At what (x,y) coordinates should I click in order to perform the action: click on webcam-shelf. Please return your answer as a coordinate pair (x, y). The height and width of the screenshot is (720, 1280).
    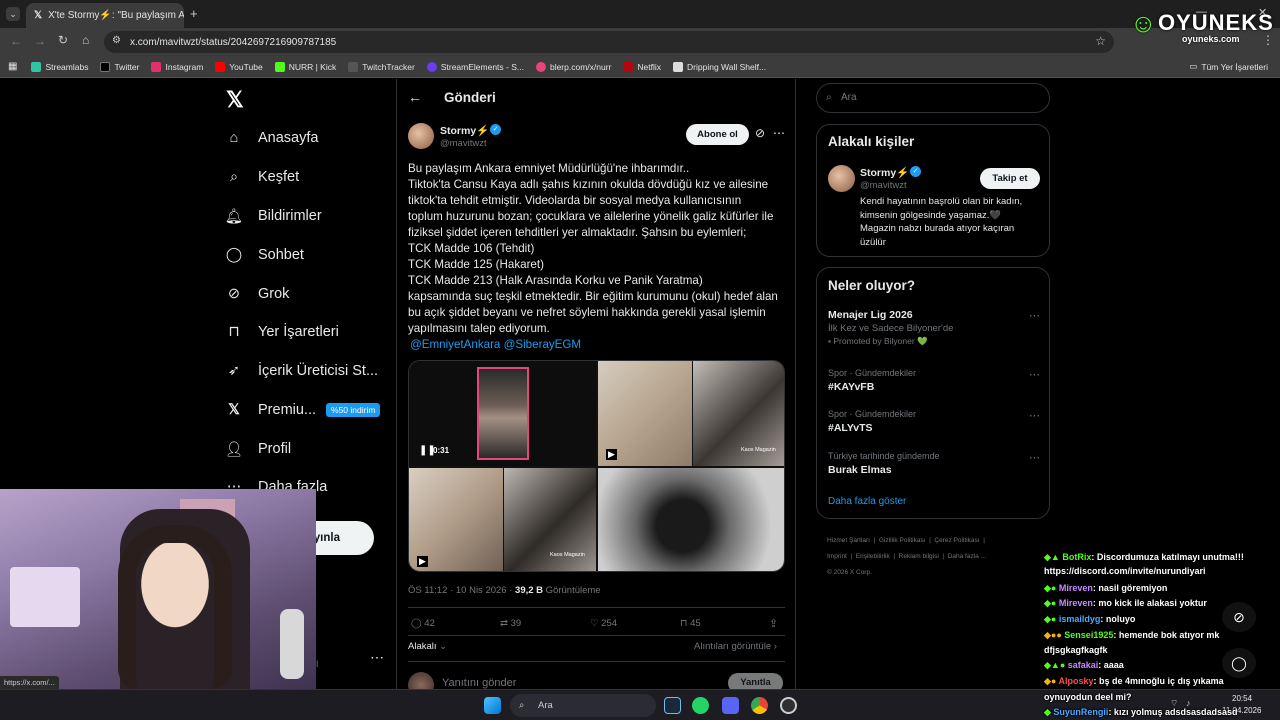
    Looking at the image, I should click on (45, 597).